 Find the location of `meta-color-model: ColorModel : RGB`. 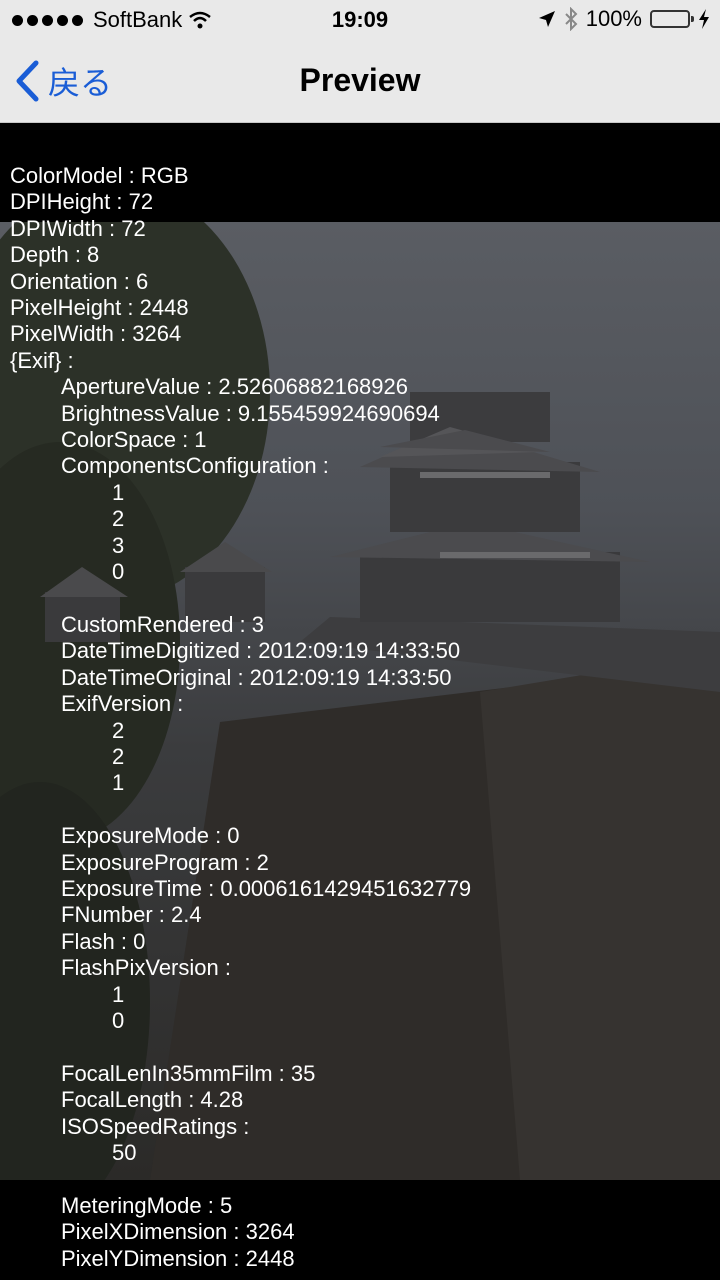

meta-color-model: ColorModel : RGB is located at coordinates (99, 175).